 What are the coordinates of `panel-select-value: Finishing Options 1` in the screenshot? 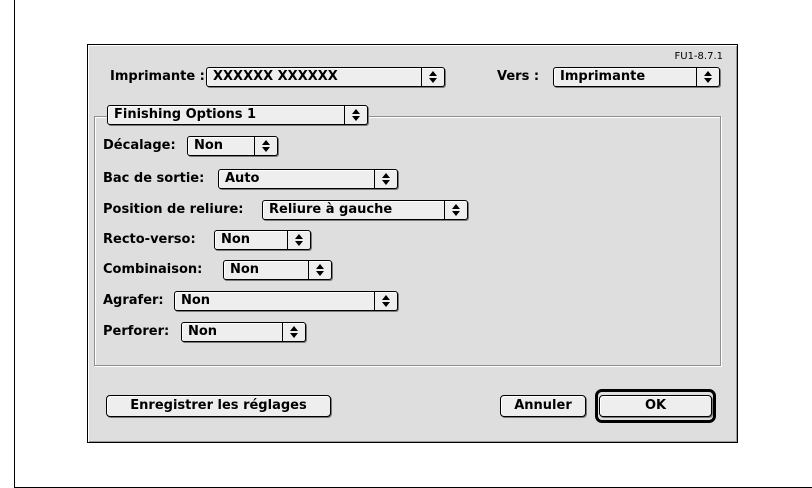 It's located at (185, 114).